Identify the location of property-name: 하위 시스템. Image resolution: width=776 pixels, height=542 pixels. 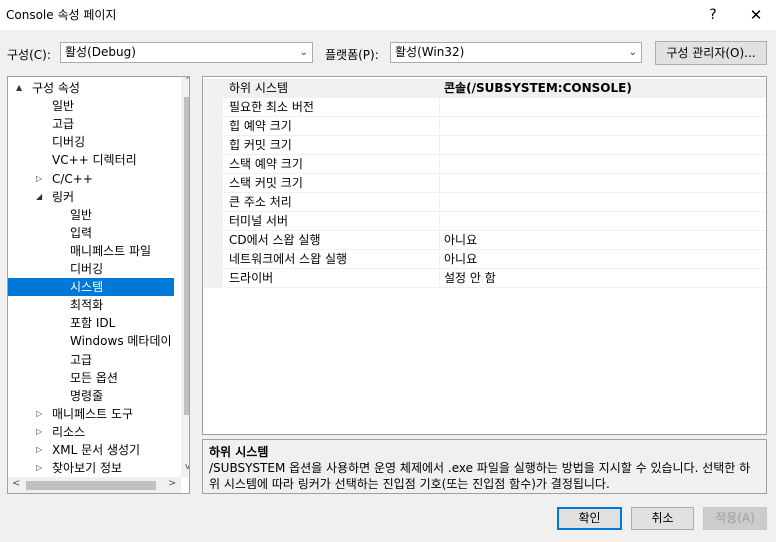
(259, 88).